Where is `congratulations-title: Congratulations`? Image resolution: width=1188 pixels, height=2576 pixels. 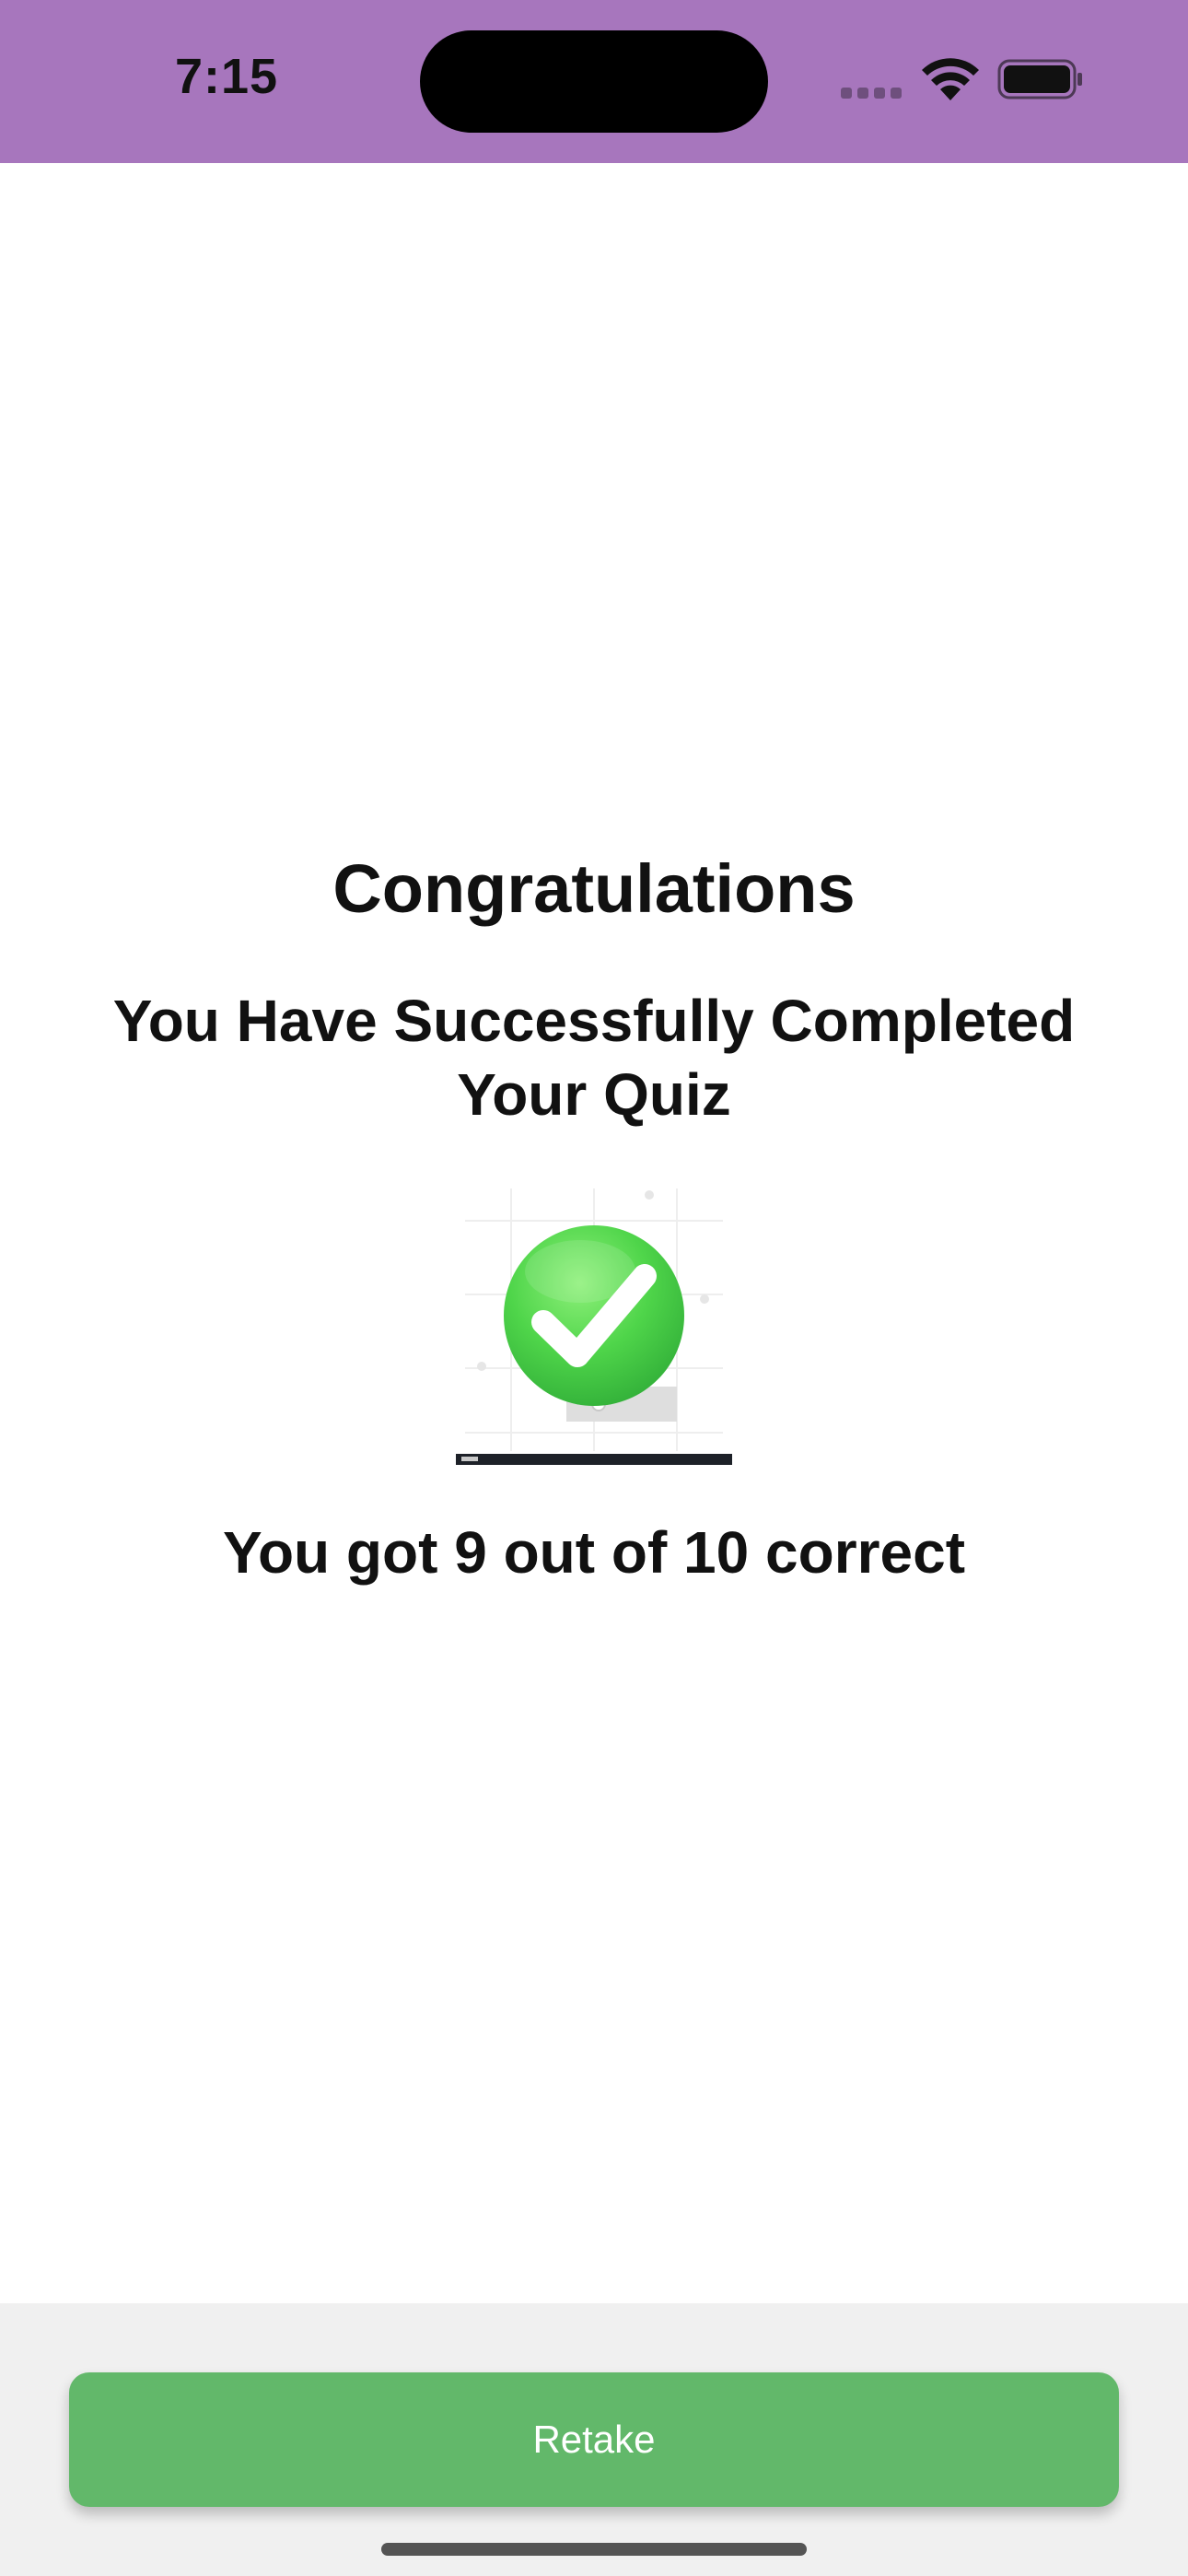 congratulations-title: Congratulations is located at coordinates (594, 888).